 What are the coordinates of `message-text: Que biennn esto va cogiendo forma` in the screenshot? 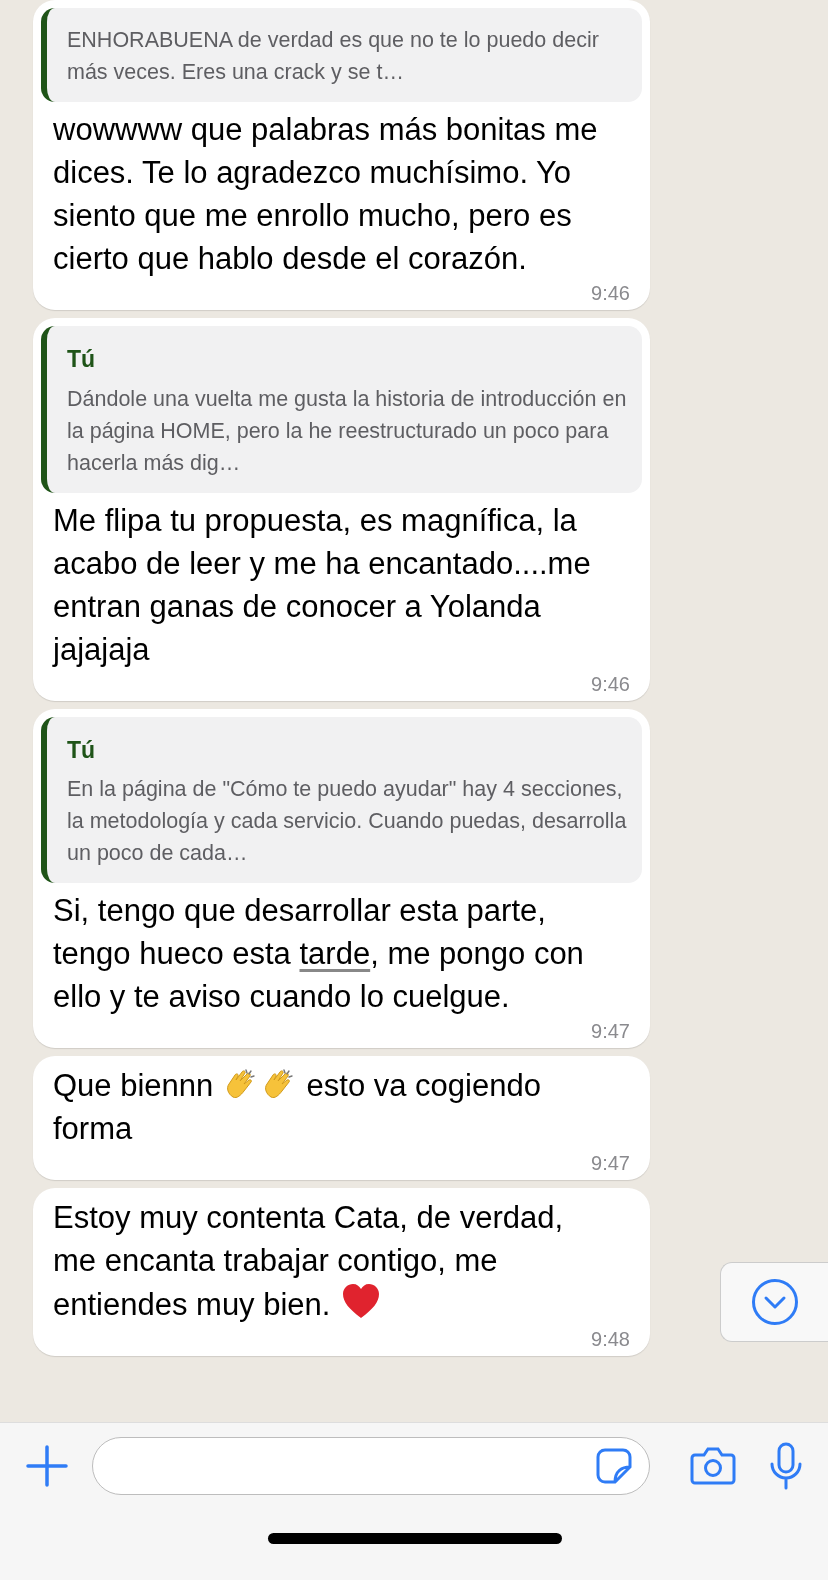 It's located at (297, 1107).